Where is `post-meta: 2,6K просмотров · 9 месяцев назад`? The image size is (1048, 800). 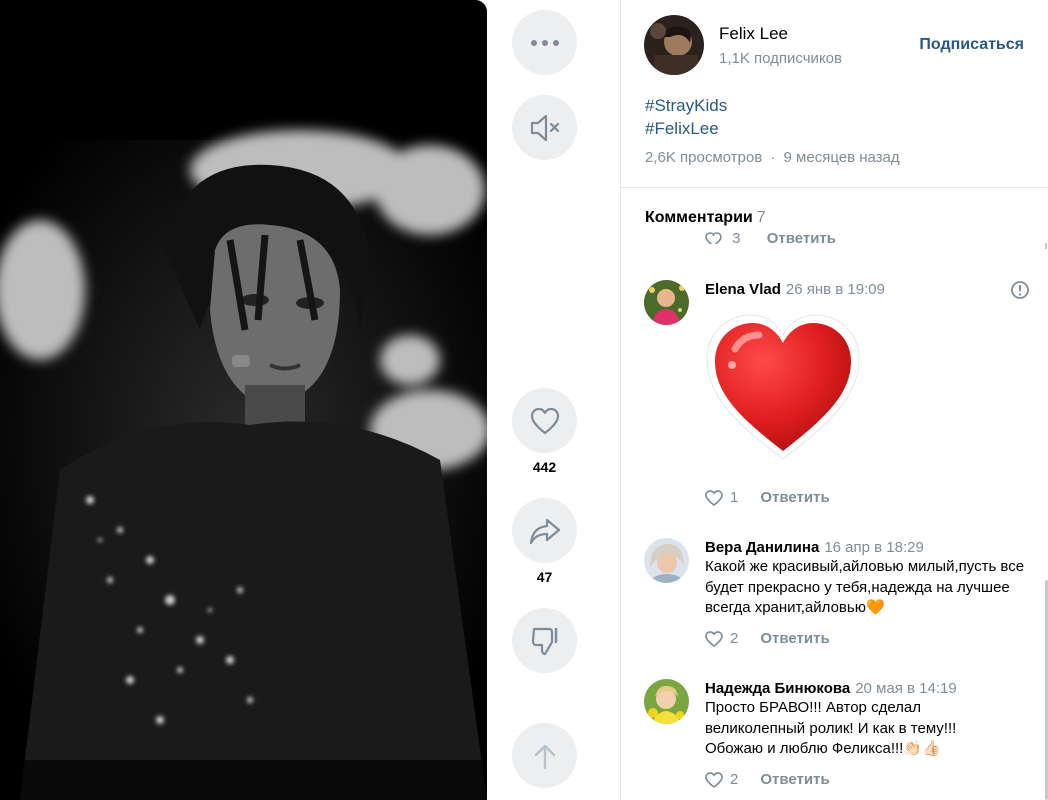 post-meta: 2,6K просмотров · 9 месяцев назад is located at coordinates (772, 157).